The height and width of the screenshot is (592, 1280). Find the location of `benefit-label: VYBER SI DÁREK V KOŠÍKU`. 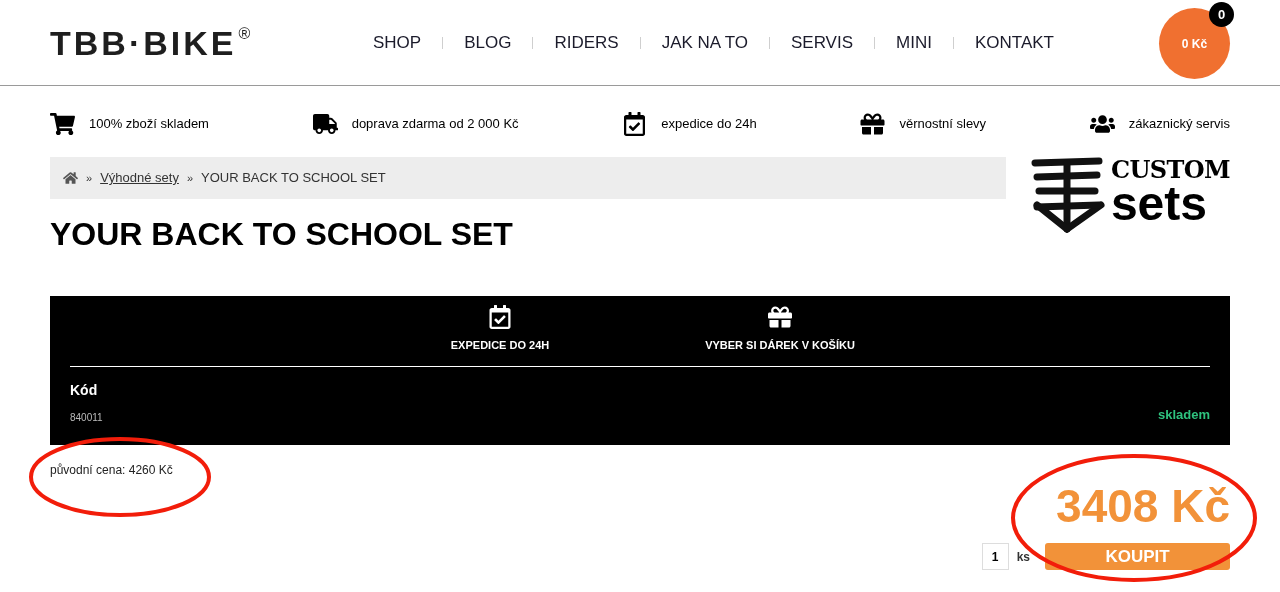

benefit-label: VYBER SI DÁREK V KOŠÍKU is located at coordinates (780, 345).